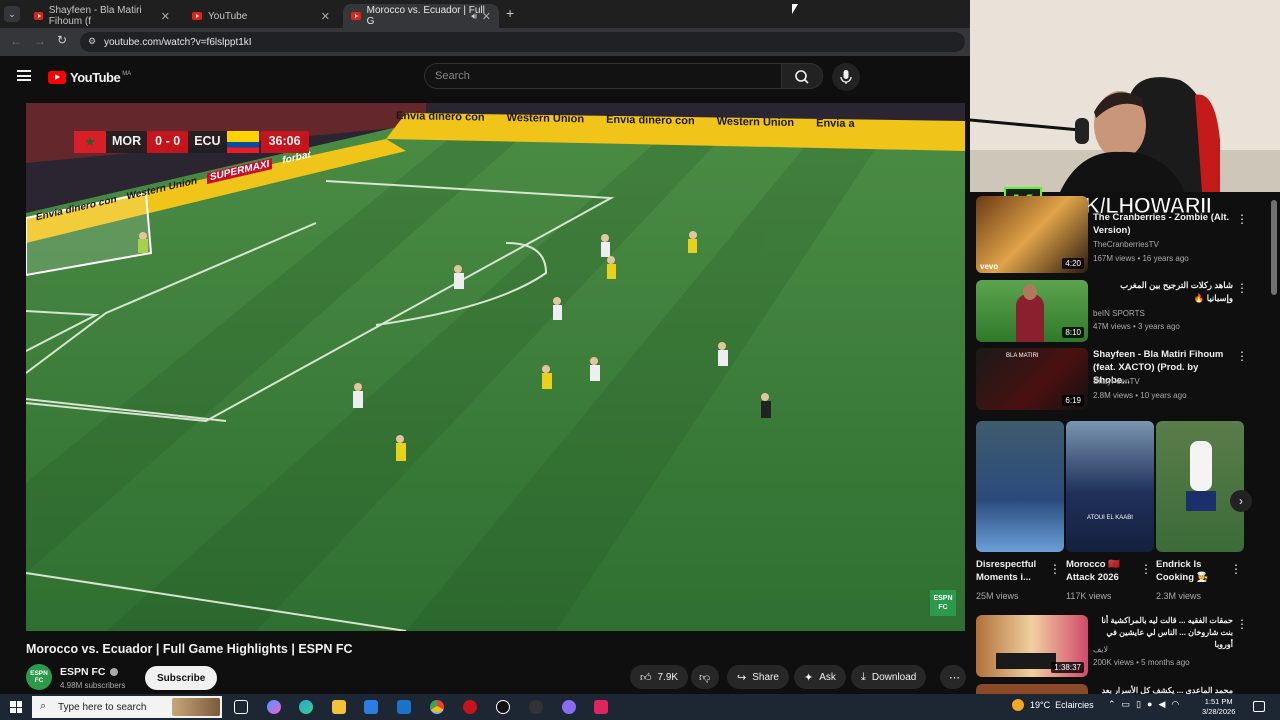 The width and height of the screenshot is (1280, 720). Describe the element at coordinates (755, 122) in the screenshot. I see `ad-text: Western Union` at that location.